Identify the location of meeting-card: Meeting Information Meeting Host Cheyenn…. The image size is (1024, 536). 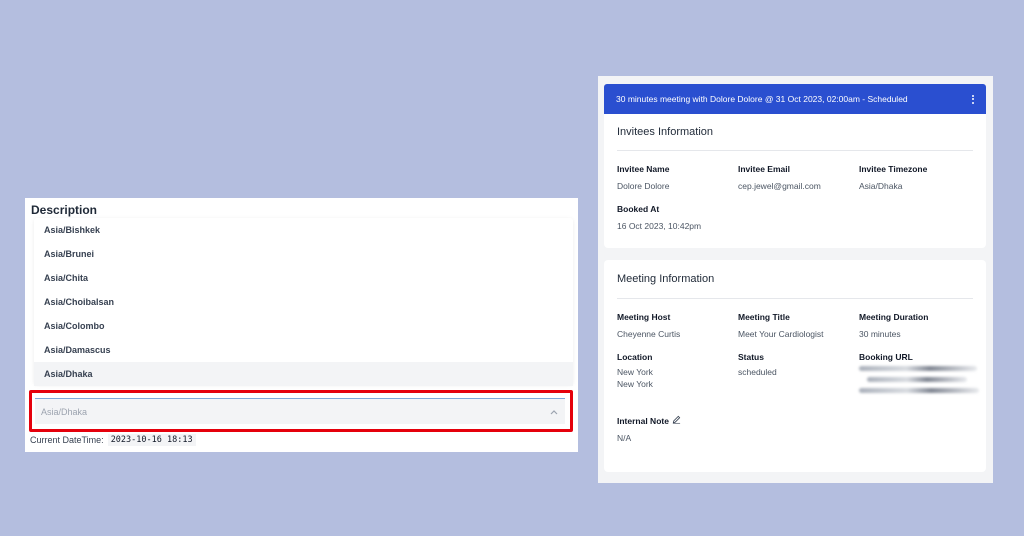
(795, 366).